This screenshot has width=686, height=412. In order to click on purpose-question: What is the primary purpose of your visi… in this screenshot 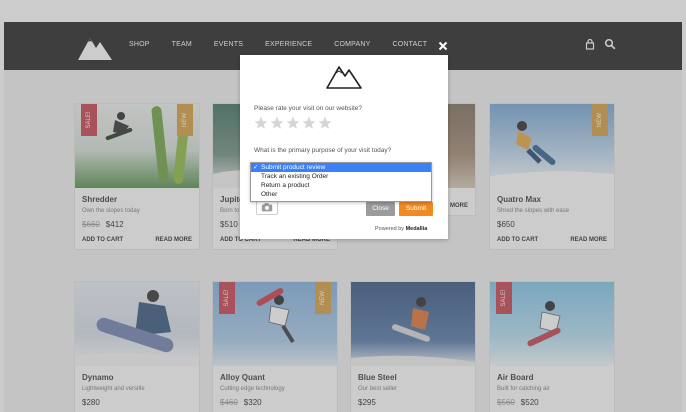, I will do `click(323, 150)`.